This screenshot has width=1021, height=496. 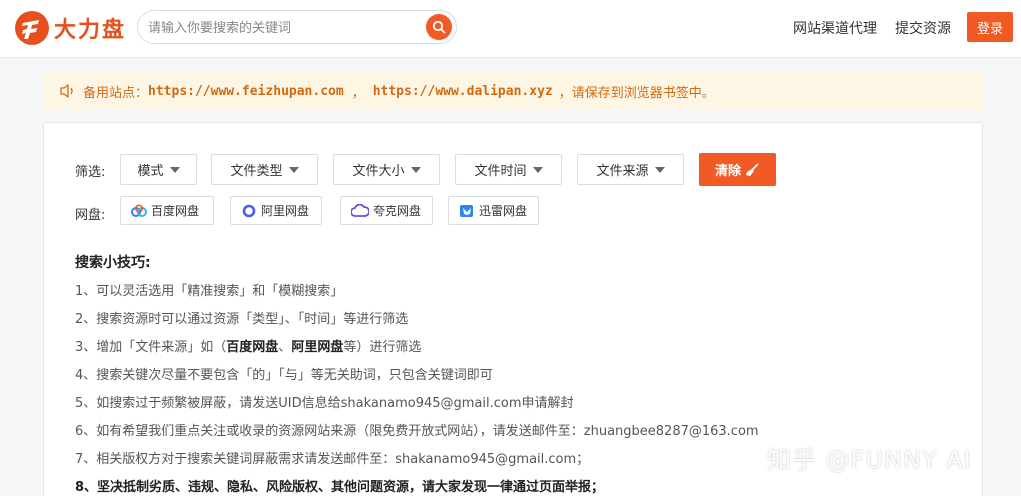 What do you see at coordinates (139, 210) in the screenshot?
I see `baidu-cloud-icon` at bounding box center [139, 210].